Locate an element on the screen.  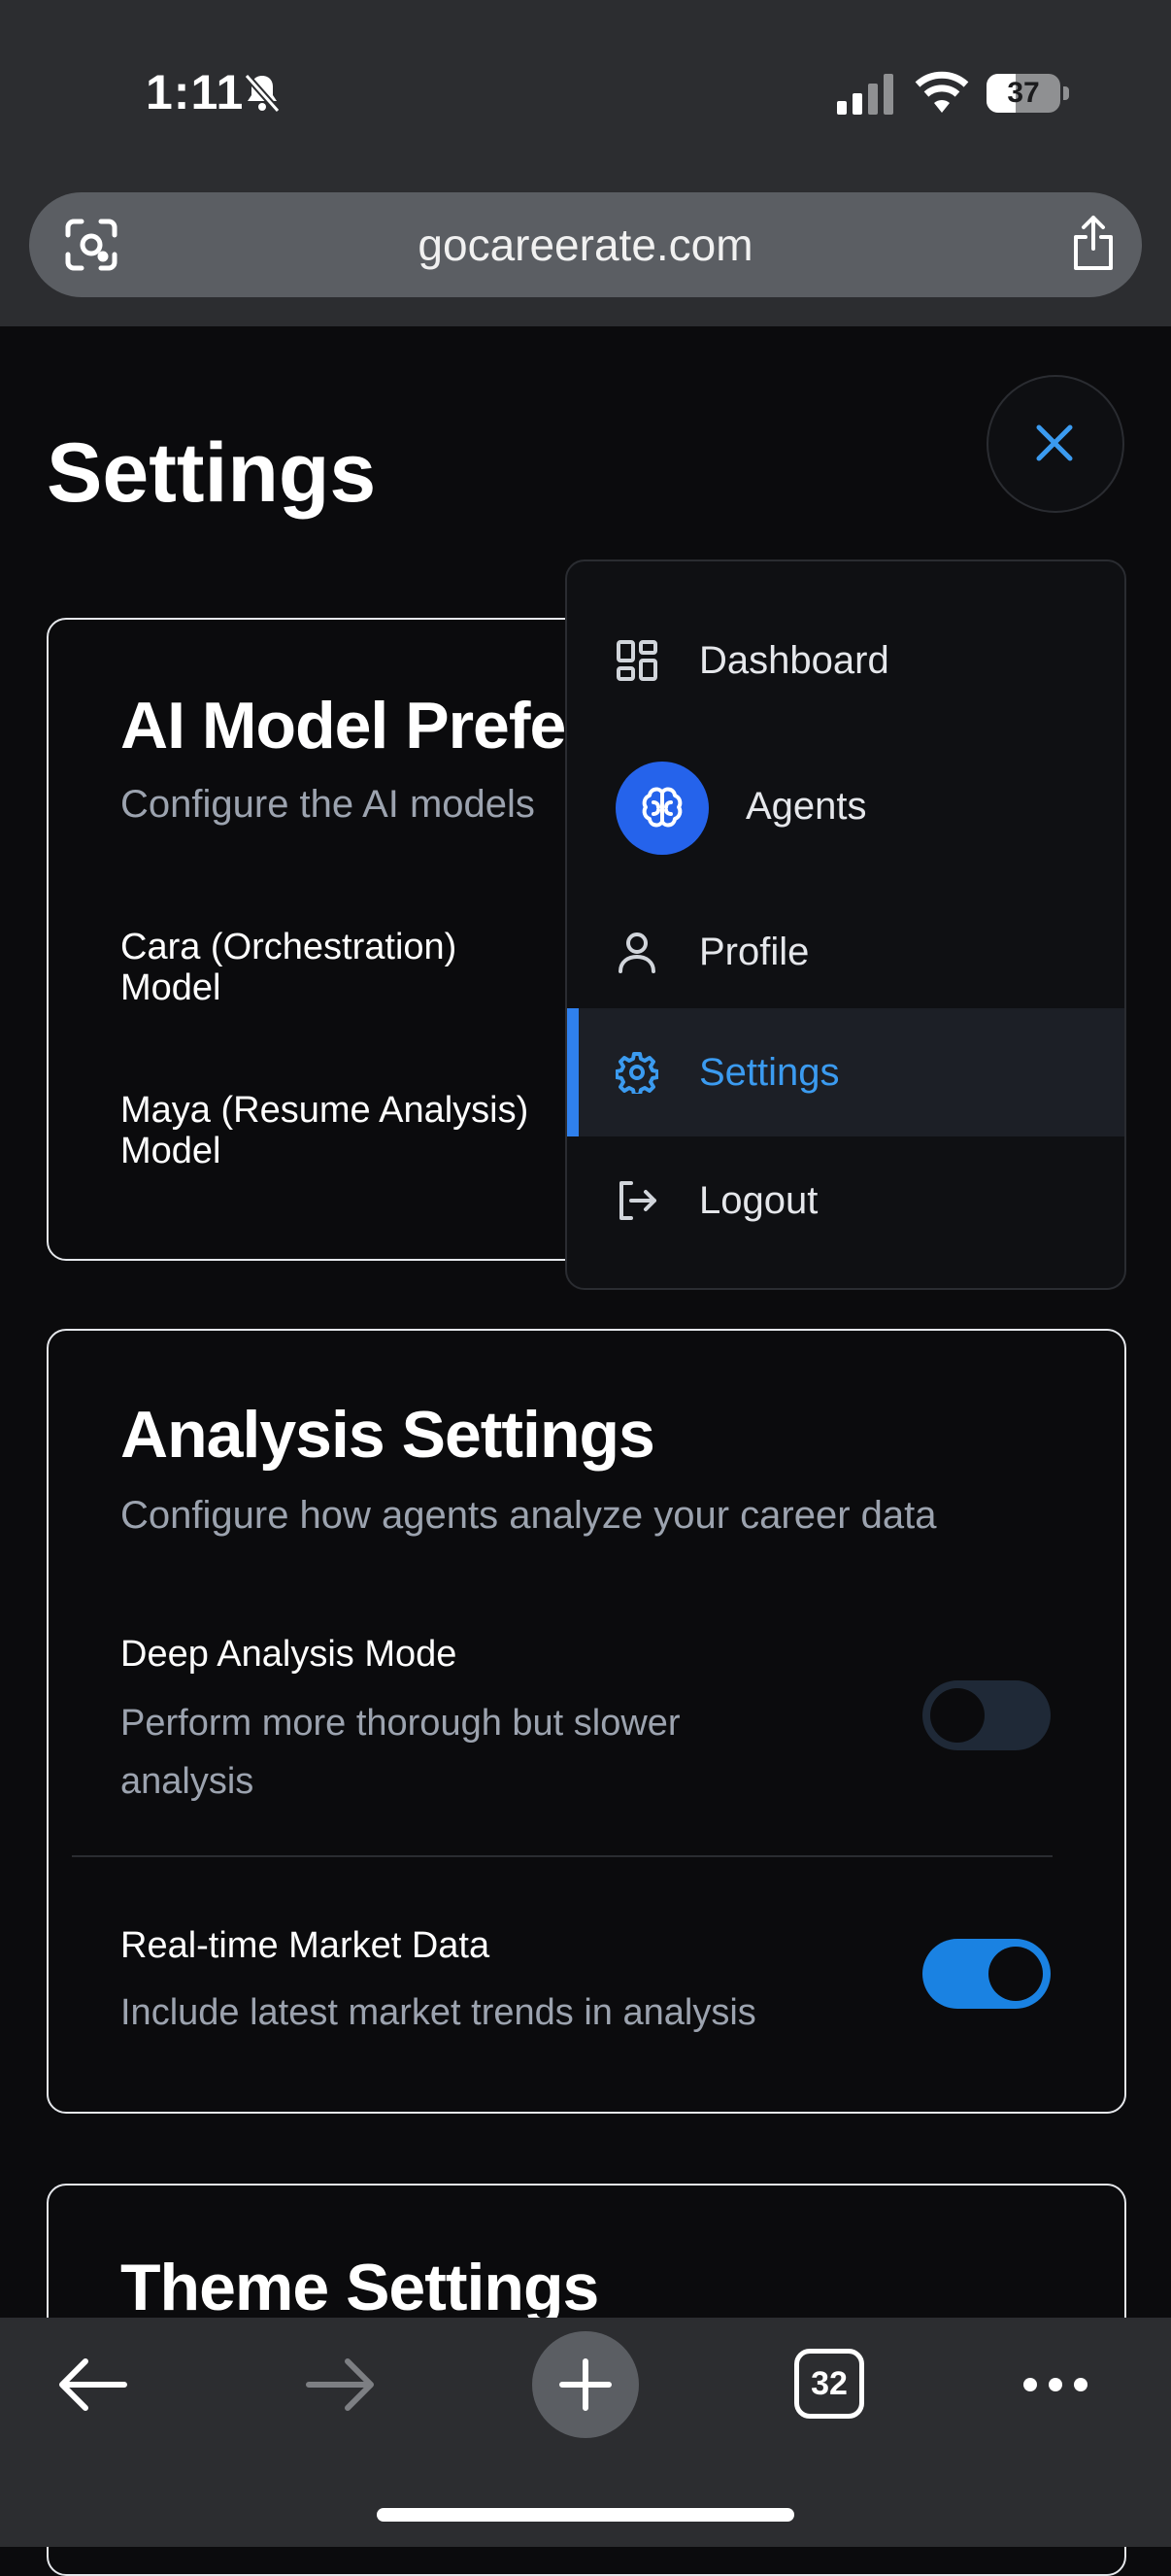
logout-icon is located at coordinates (637, 1200).